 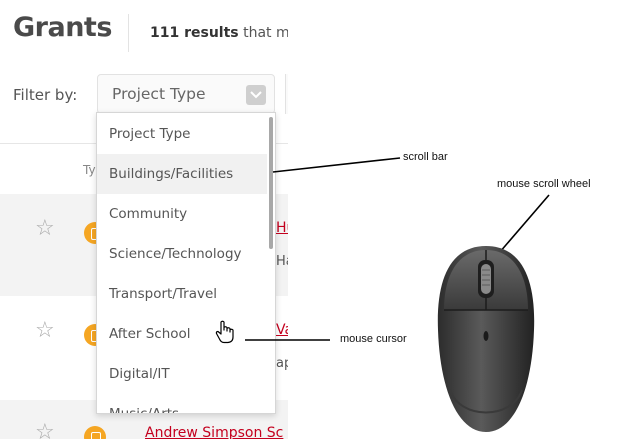 What do you see at coordinates (544, 184) in the screenshot?
I see `annotation-mouse-scroll-wheel: mouse scroll wheel` at bounding box center [544, 184].